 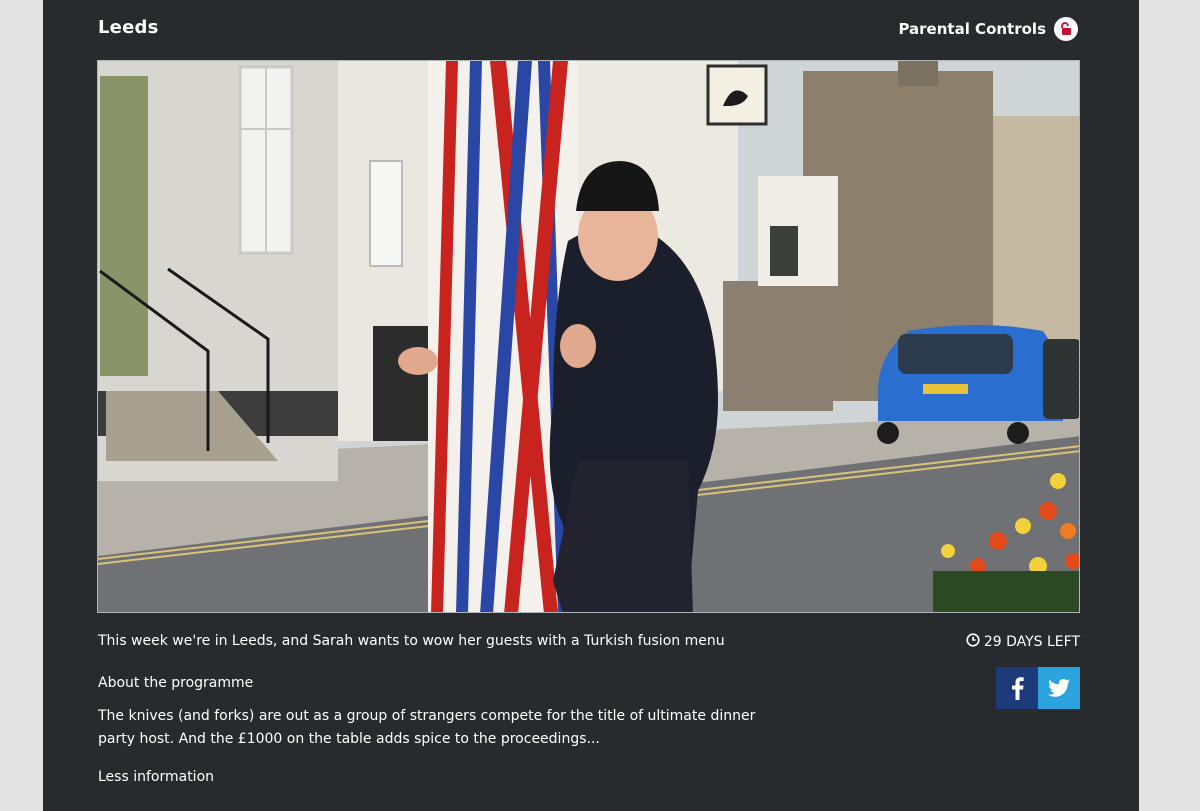 I want to click on share-buttons, so click(x=1038, y=688).